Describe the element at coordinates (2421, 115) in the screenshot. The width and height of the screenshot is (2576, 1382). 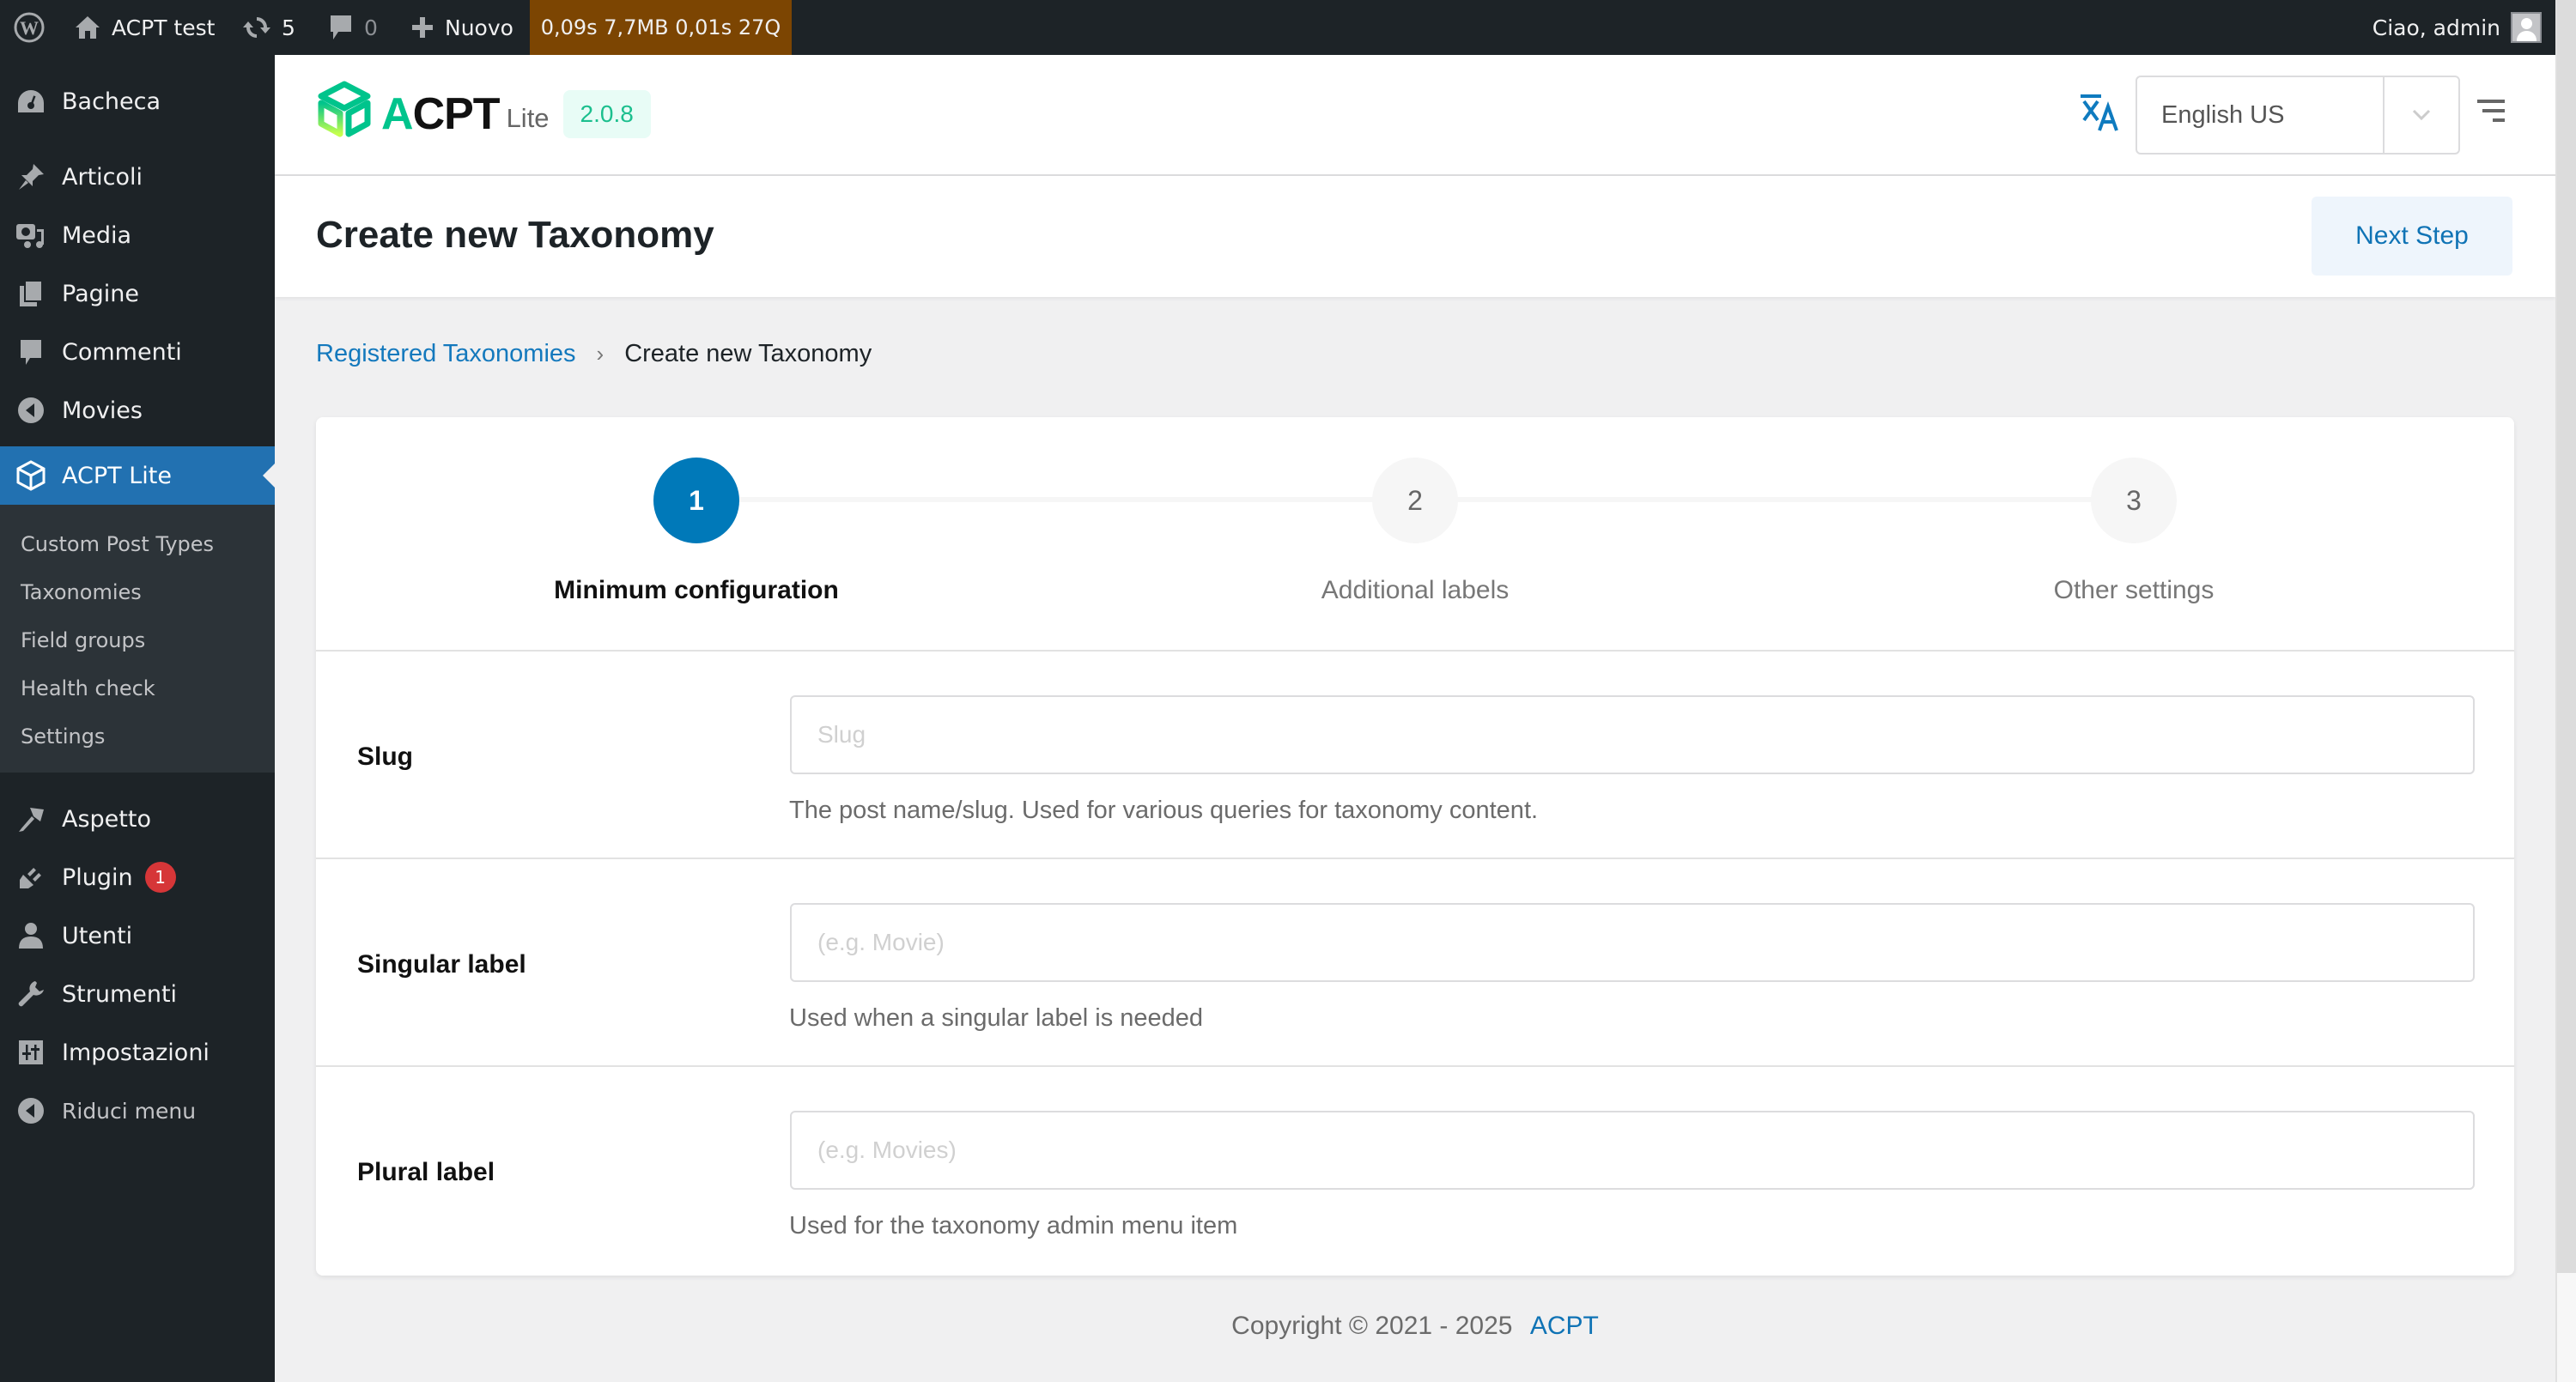
I see `chevron-down-icon` at that location.